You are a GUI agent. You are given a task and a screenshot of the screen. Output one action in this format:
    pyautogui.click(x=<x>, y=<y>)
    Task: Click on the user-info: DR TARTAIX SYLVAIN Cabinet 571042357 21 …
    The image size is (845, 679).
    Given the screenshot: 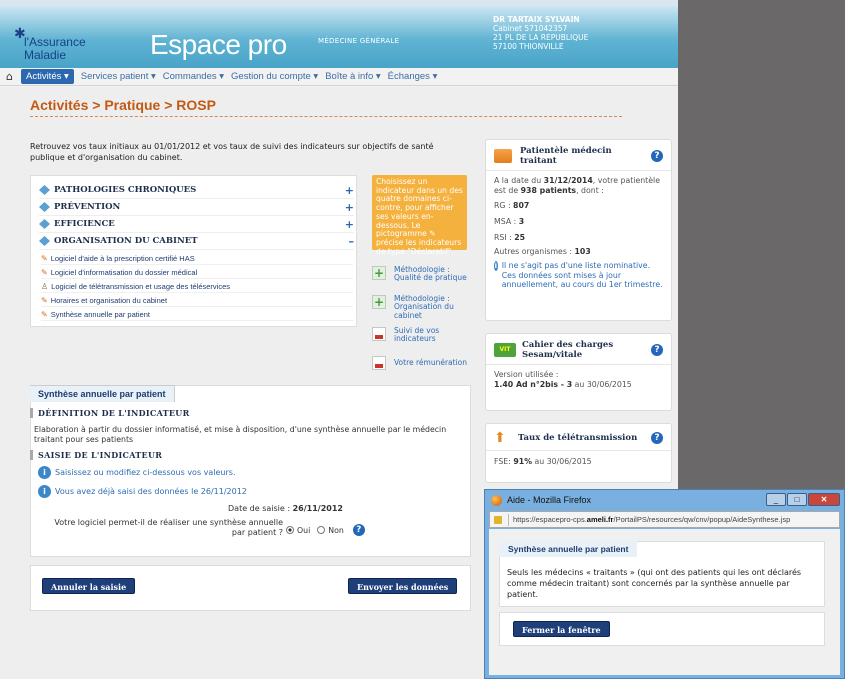 What is the action you would take?
    pyautogui.click(x=540, y=33)
    